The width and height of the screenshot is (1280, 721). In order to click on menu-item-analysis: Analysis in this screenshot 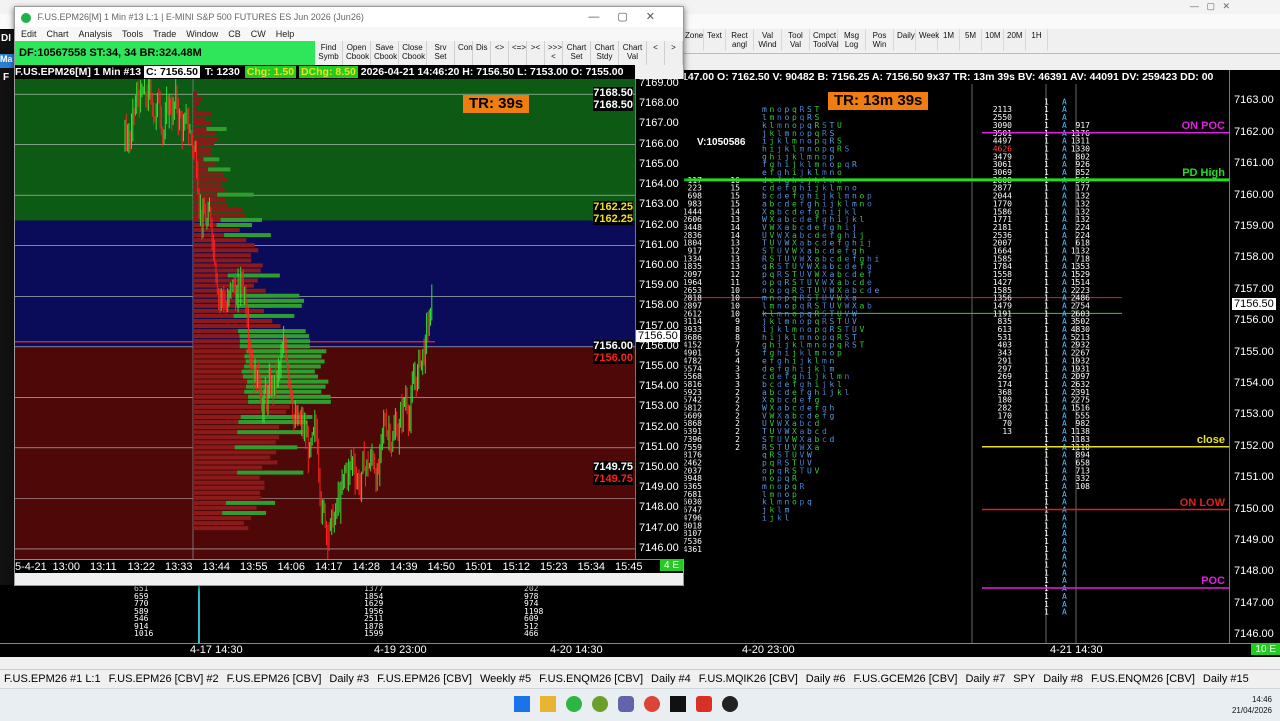, I will do `click(96, 34)`.